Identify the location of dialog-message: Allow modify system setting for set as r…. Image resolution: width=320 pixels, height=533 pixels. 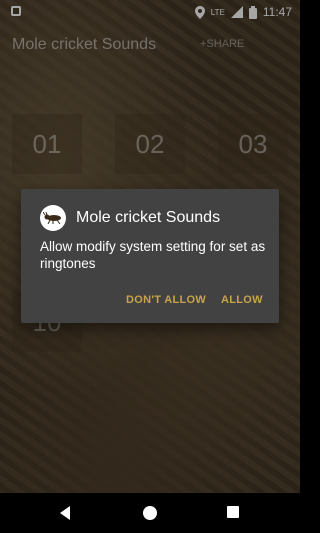
(153, 255).